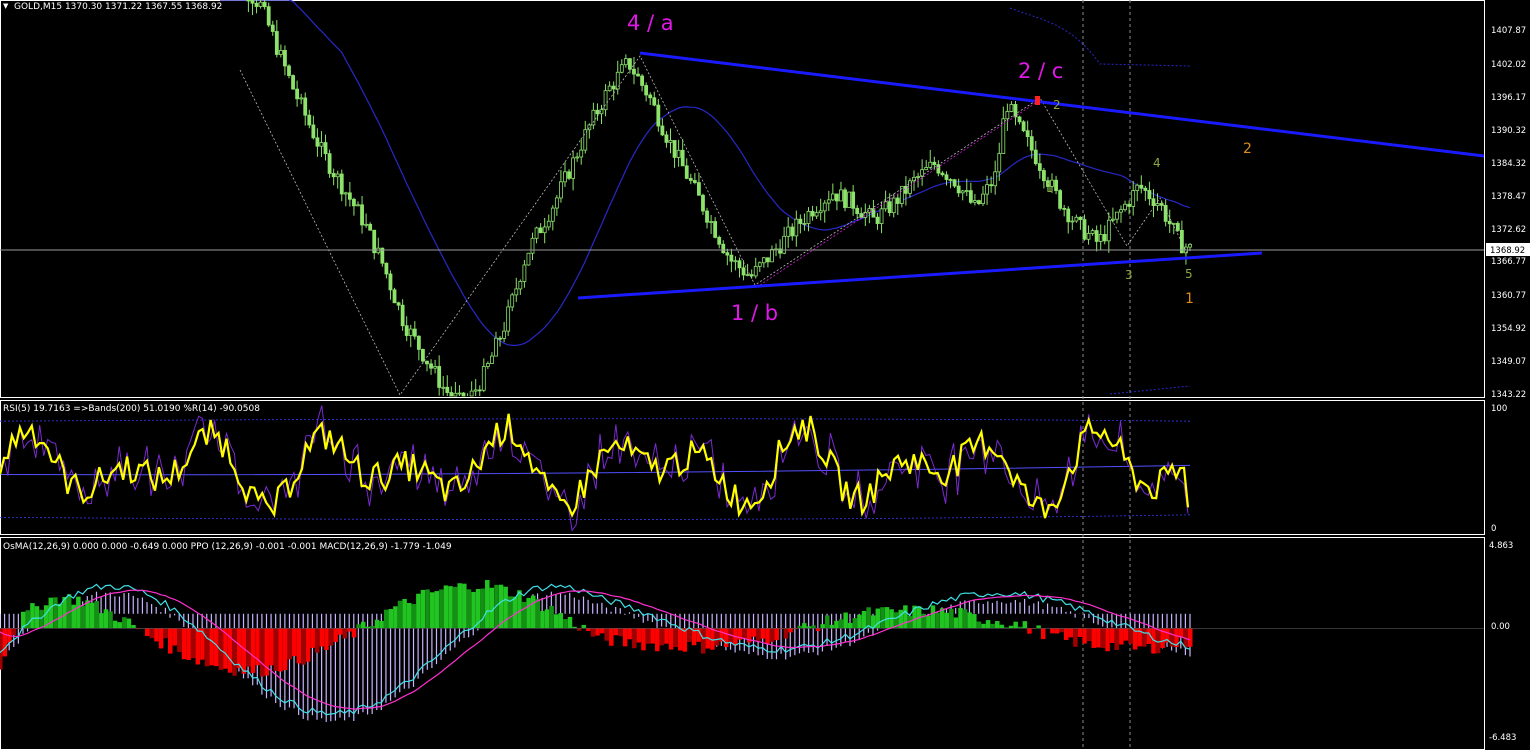  What do you see at coordinates (6, 6) in the screenshot?
I see `chevron-down-icon: ▼` at bounding box center [6, 6].